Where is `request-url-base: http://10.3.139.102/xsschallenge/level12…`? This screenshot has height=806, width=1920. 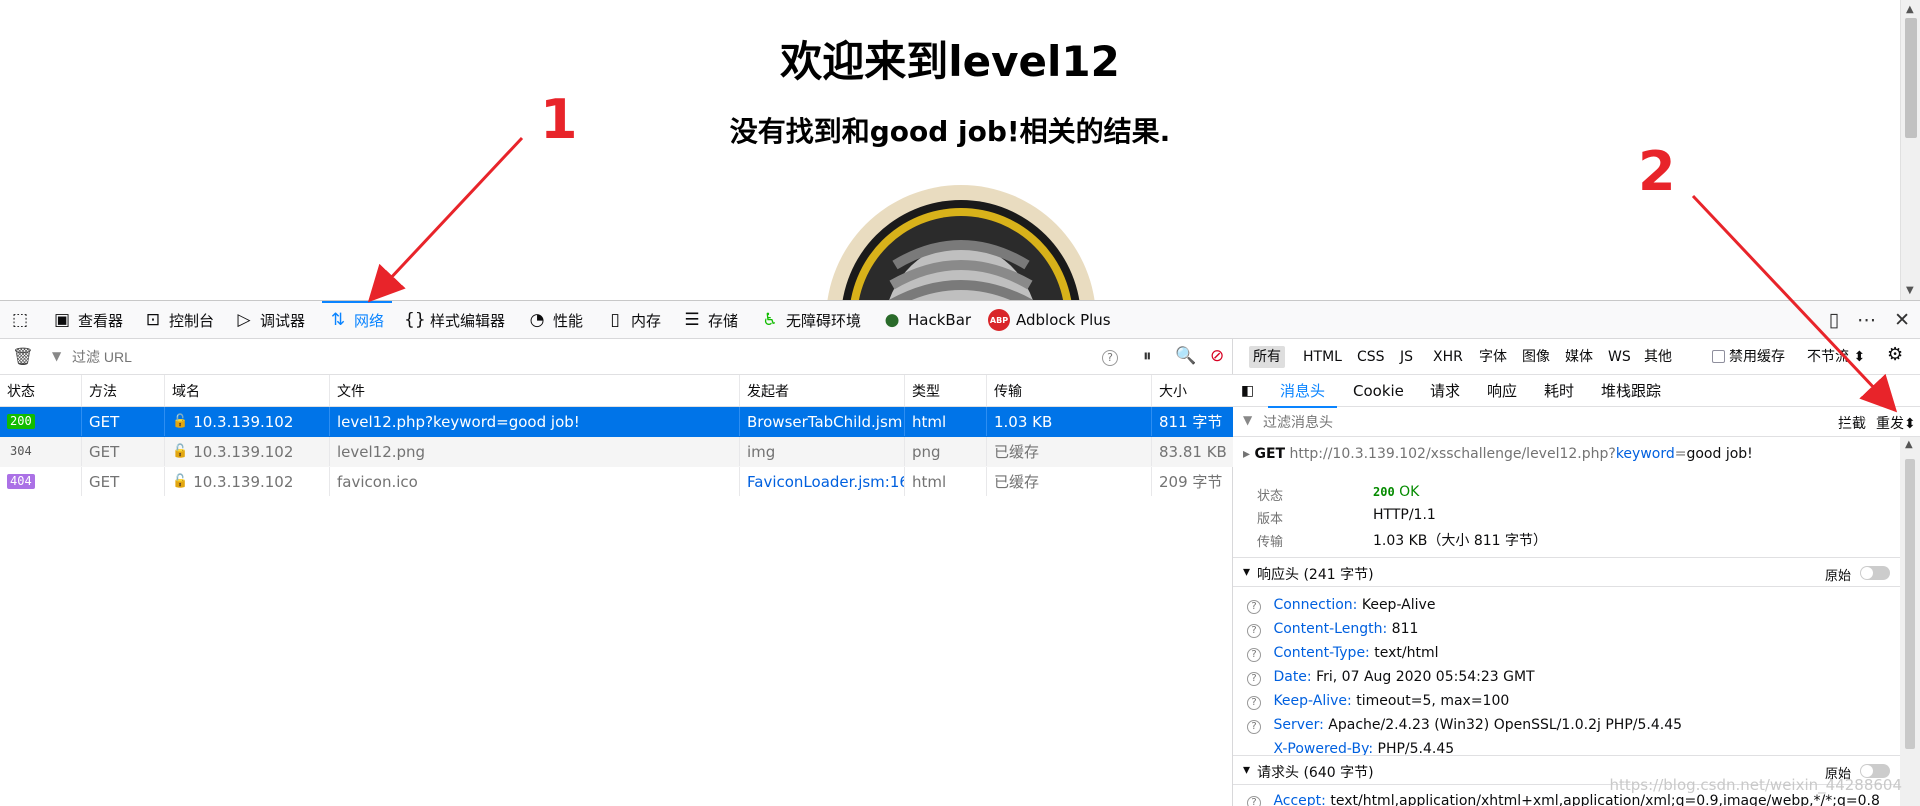 request-url-base: http://10.3.139.102/xsschallenge/level12… is located at coordinates (1449, 454).